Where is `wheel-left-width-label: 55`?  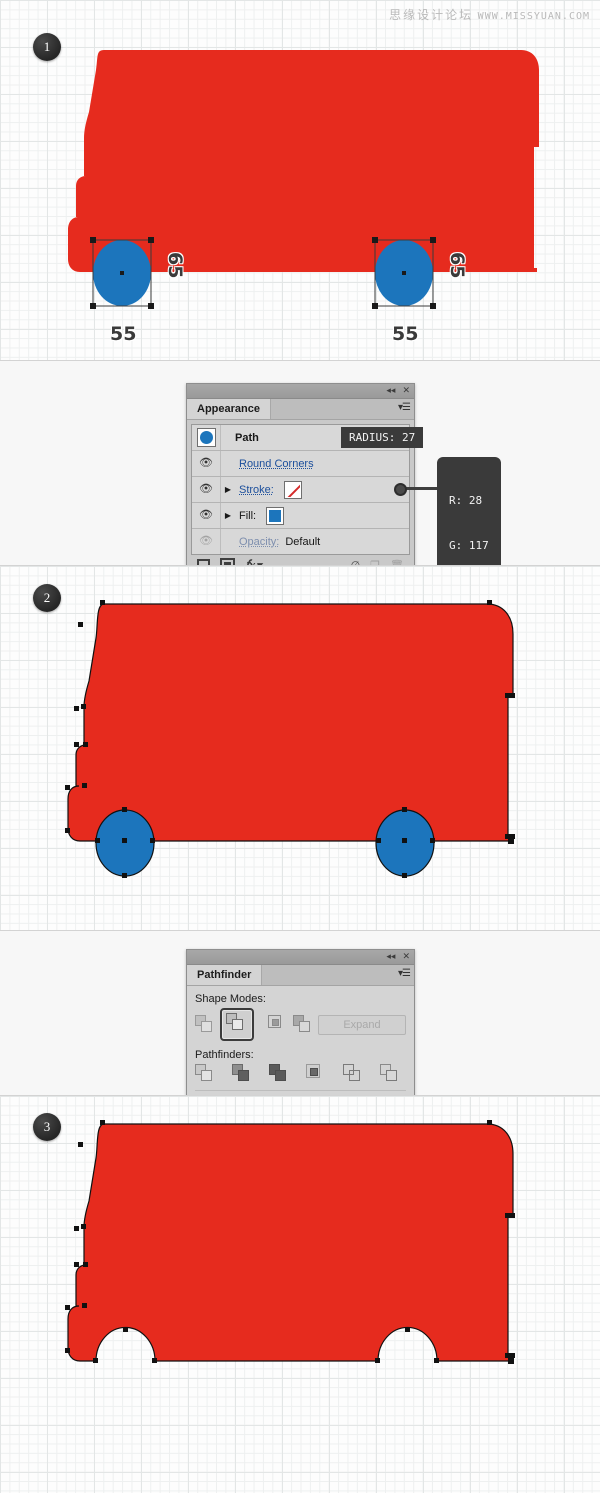 wheel-left-width-label: 55 is located at coordinates (123, 334).